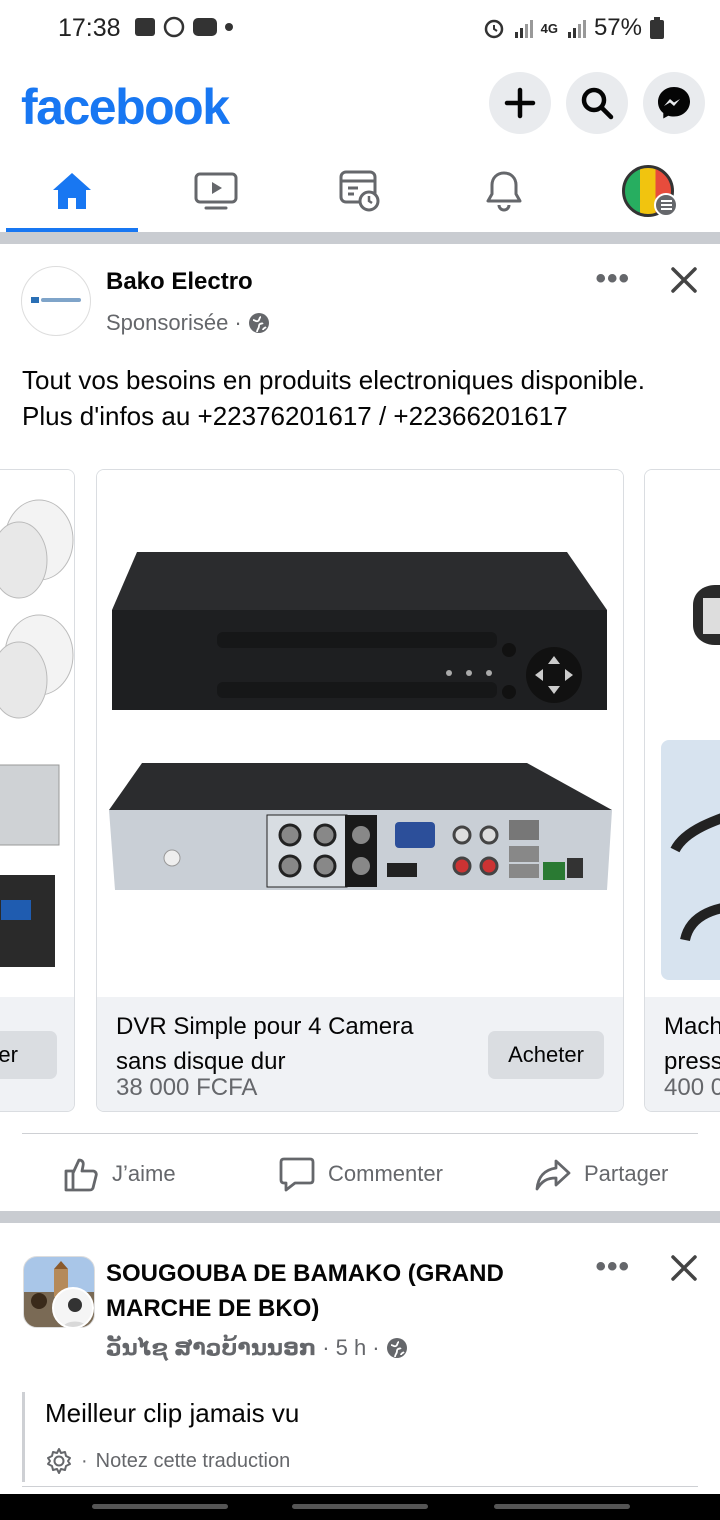 This screenshot has width=720, height=1520. I want to click on tab-watch, so click(216, 191).